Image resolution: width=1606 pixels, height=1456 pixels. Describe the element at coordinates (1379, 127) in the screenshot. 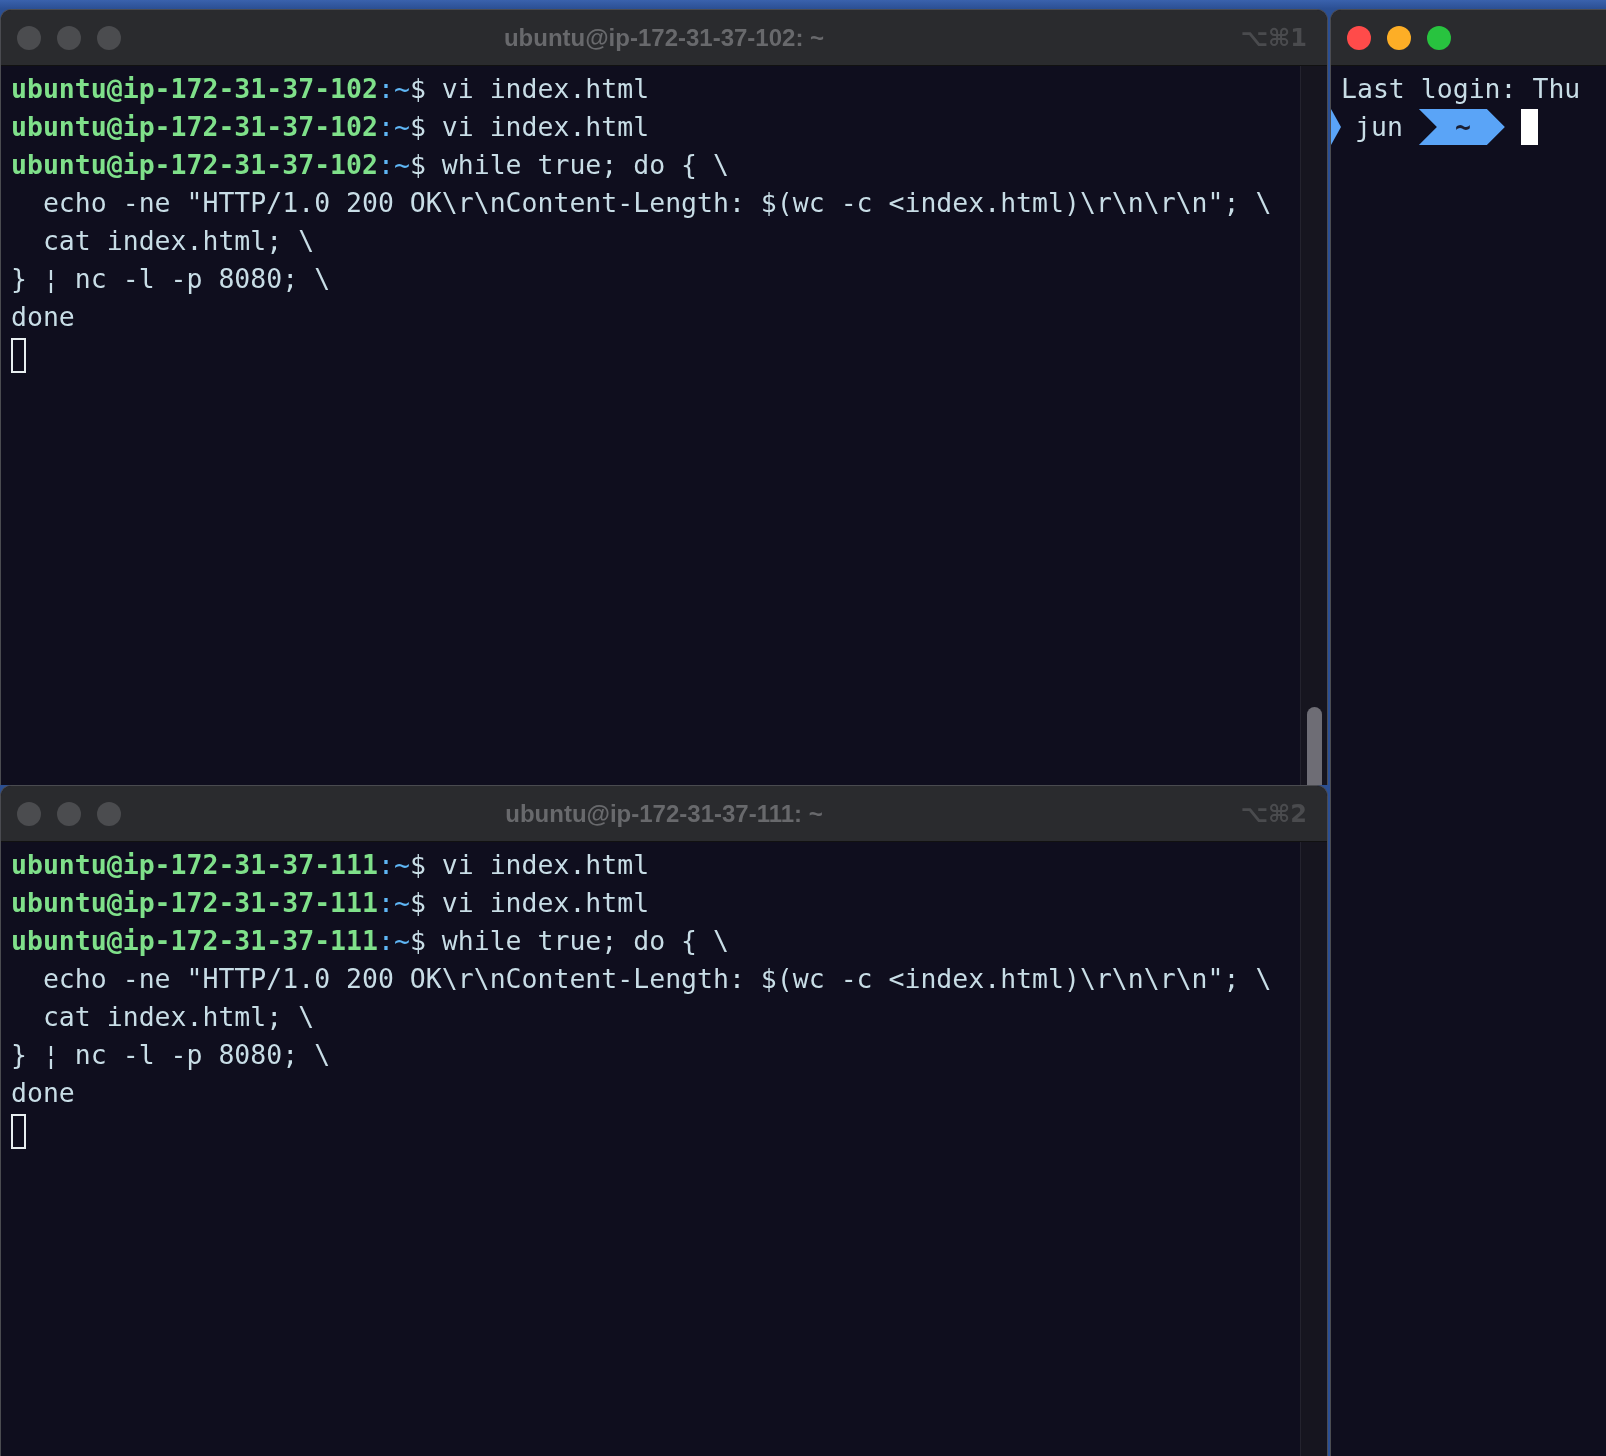

I see `prompt-user: jun` at that location.